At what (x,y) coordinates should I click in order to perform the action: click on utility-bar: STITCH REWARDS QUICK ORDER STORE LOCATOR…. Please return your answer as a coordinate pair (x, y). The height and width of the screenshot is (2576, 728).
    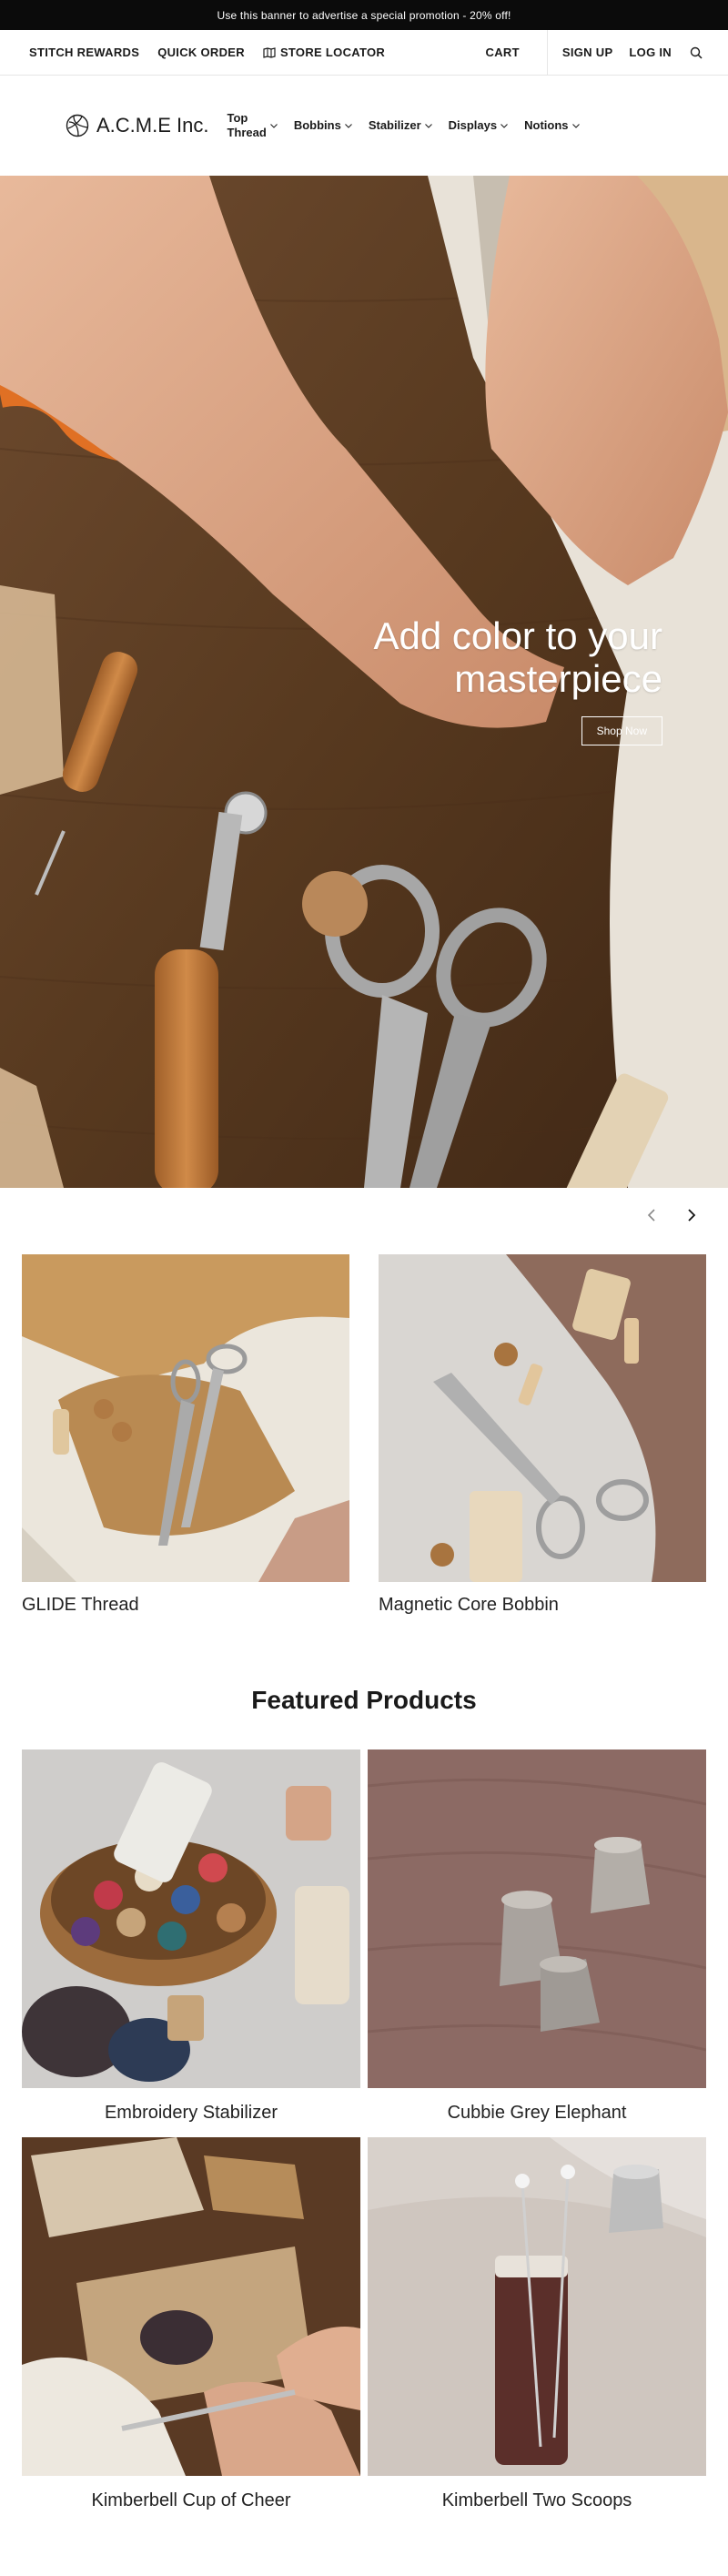
    Looking at the image, I should click on (364, 53).